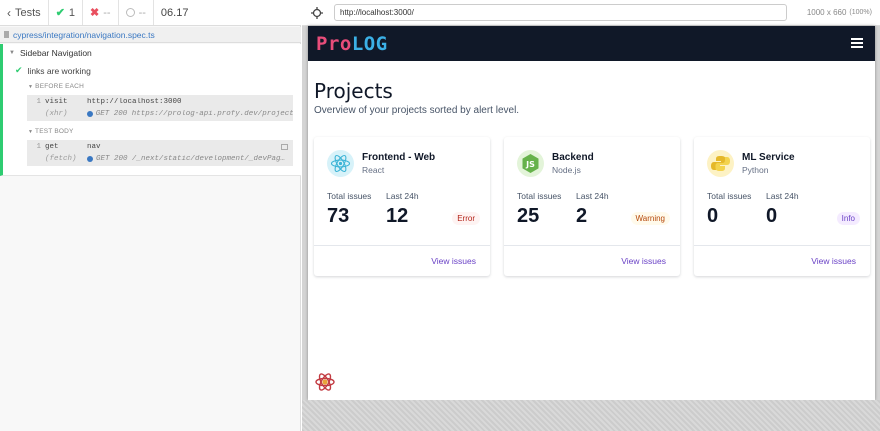 This screenshot has height=431, width=880. Describe the element at coordinates (591, 43) in the screenshot. I see `top-navigation: ProLOG` at that location.